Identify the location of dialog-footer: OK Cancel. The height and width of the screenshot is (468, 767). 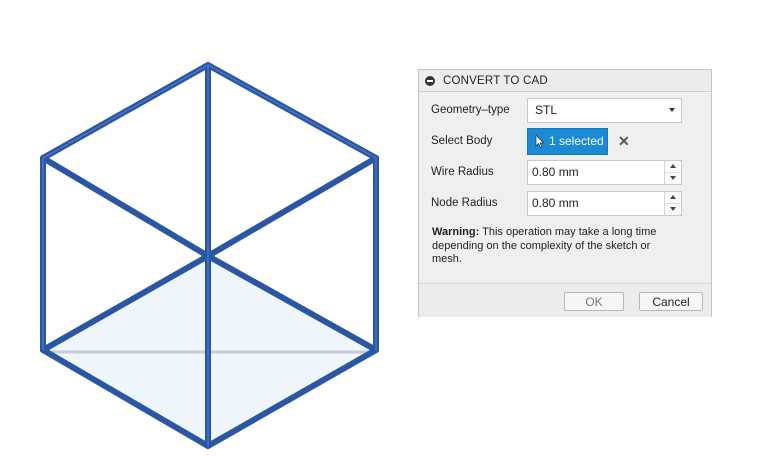
(565, 300).